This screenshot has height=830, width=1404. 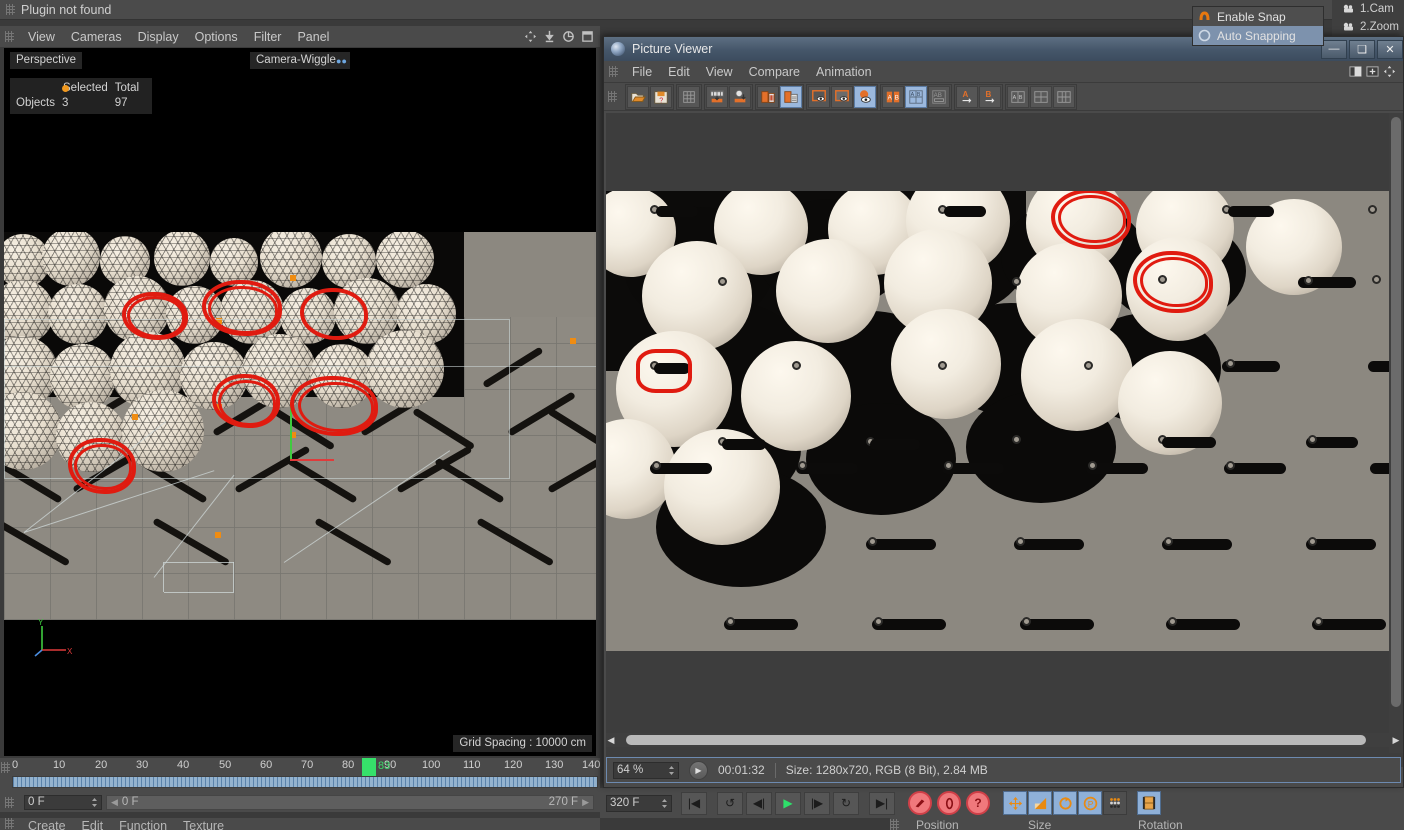 What do you see at coordinates (568, 36) in the screenshot?
I see `rotate-view-icon` at bounding box center [568, 36].